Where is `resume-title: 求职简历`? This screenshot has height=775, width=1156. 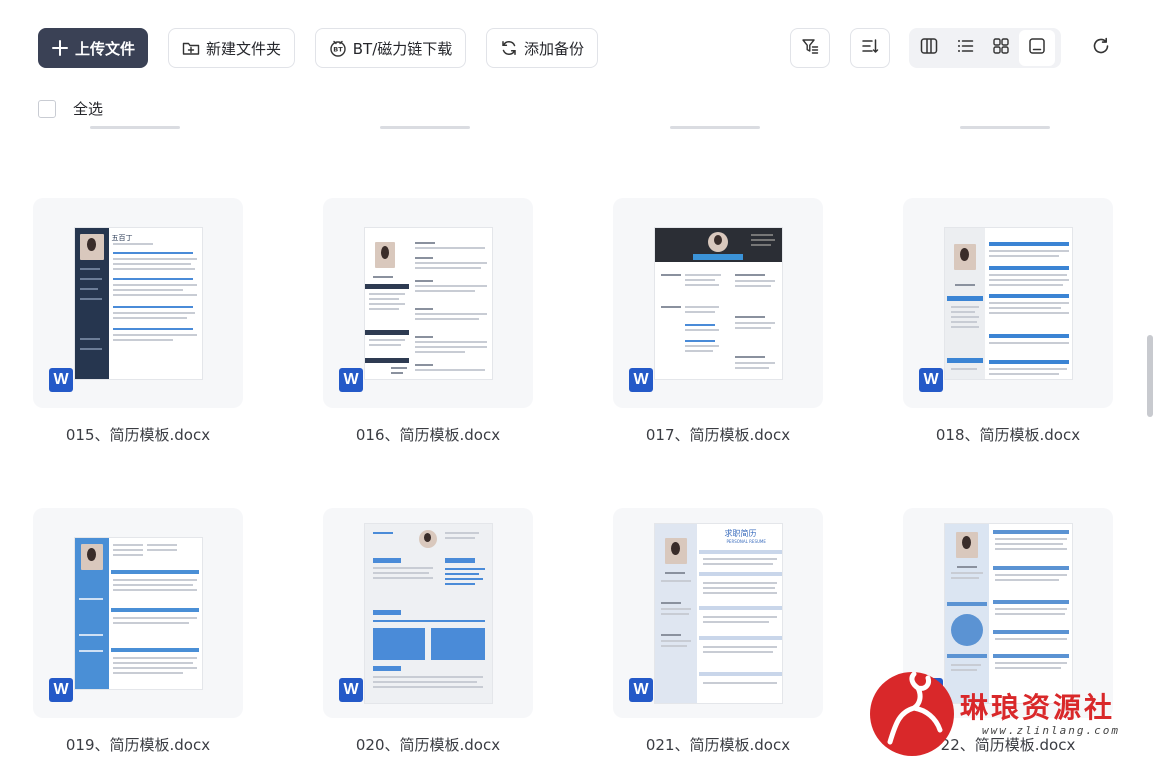 resume-title: 求职简历 is located at coordinates (740, 533).